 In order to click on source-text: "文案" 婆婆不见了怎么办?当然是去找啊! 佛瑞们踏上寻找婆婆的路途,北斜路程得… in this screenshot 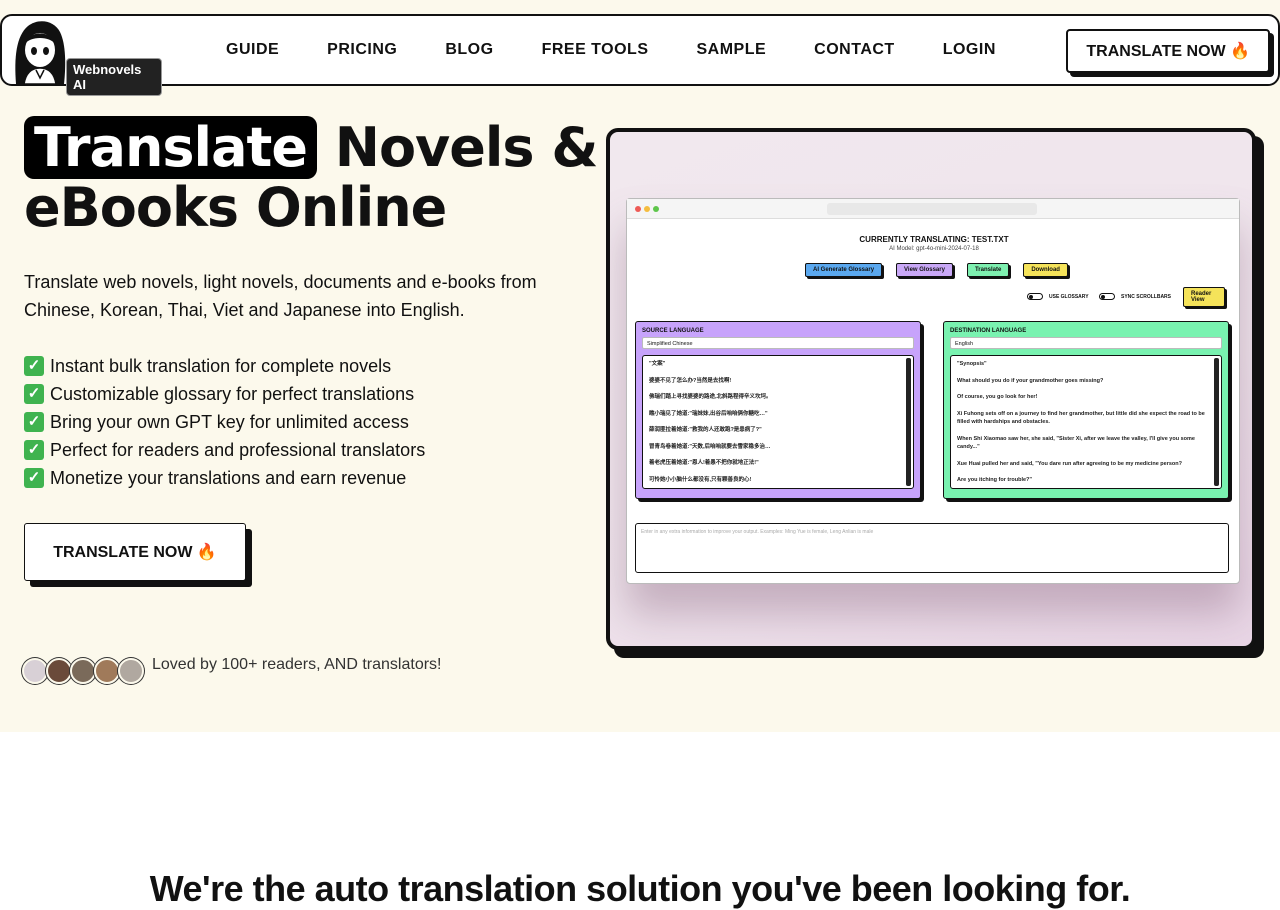, I will do `click(778, 422)`.